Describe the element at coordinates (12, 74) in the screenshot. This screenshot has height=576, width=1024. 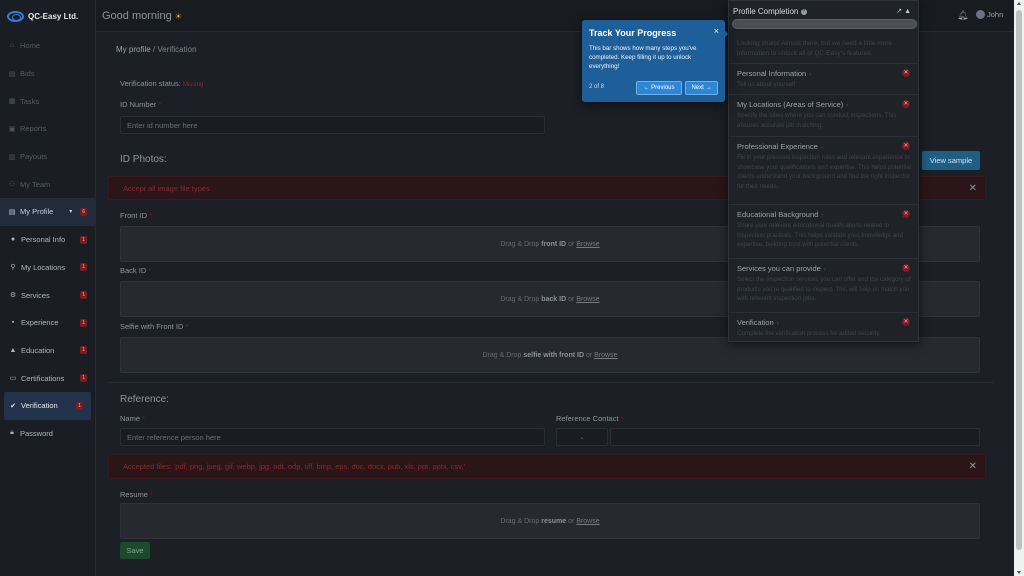
I see `bids-icon: ▤` at that location.